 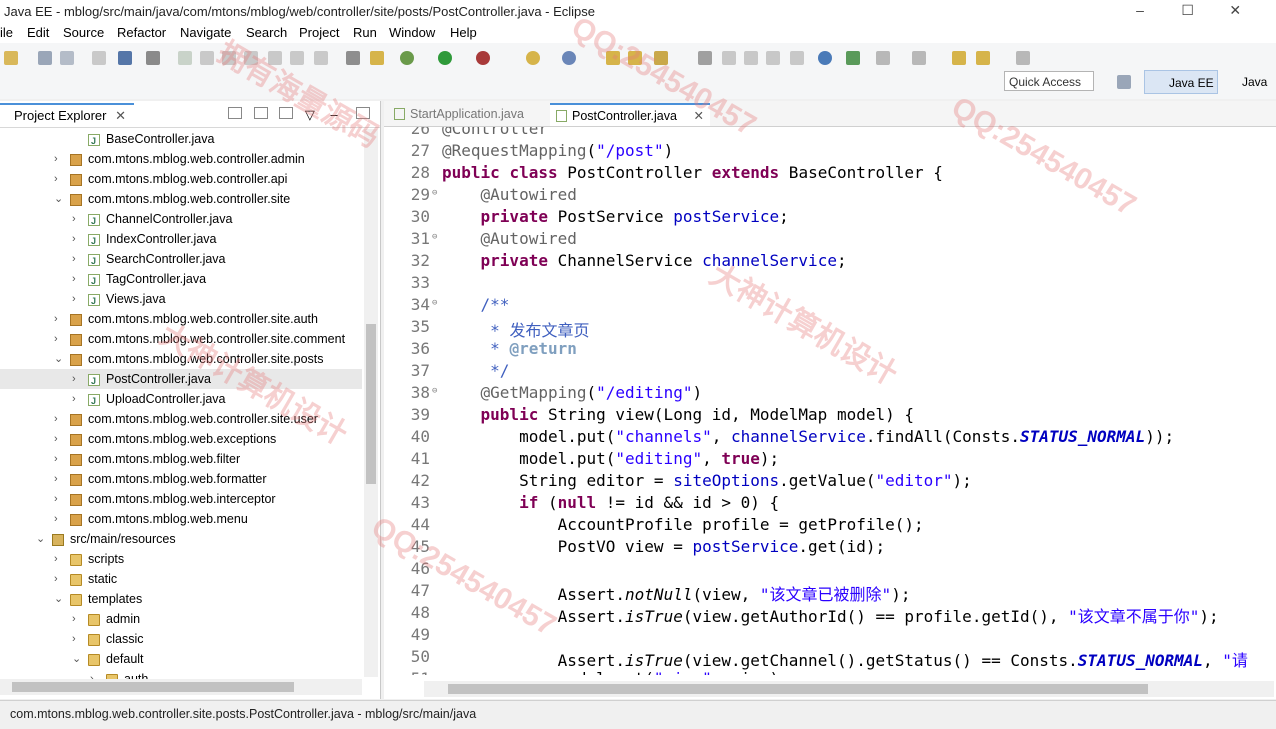 What do you see at coordinates (6, 32) in the screenshot?
I see `menu-file: ile` at bounding box center [6, 32].